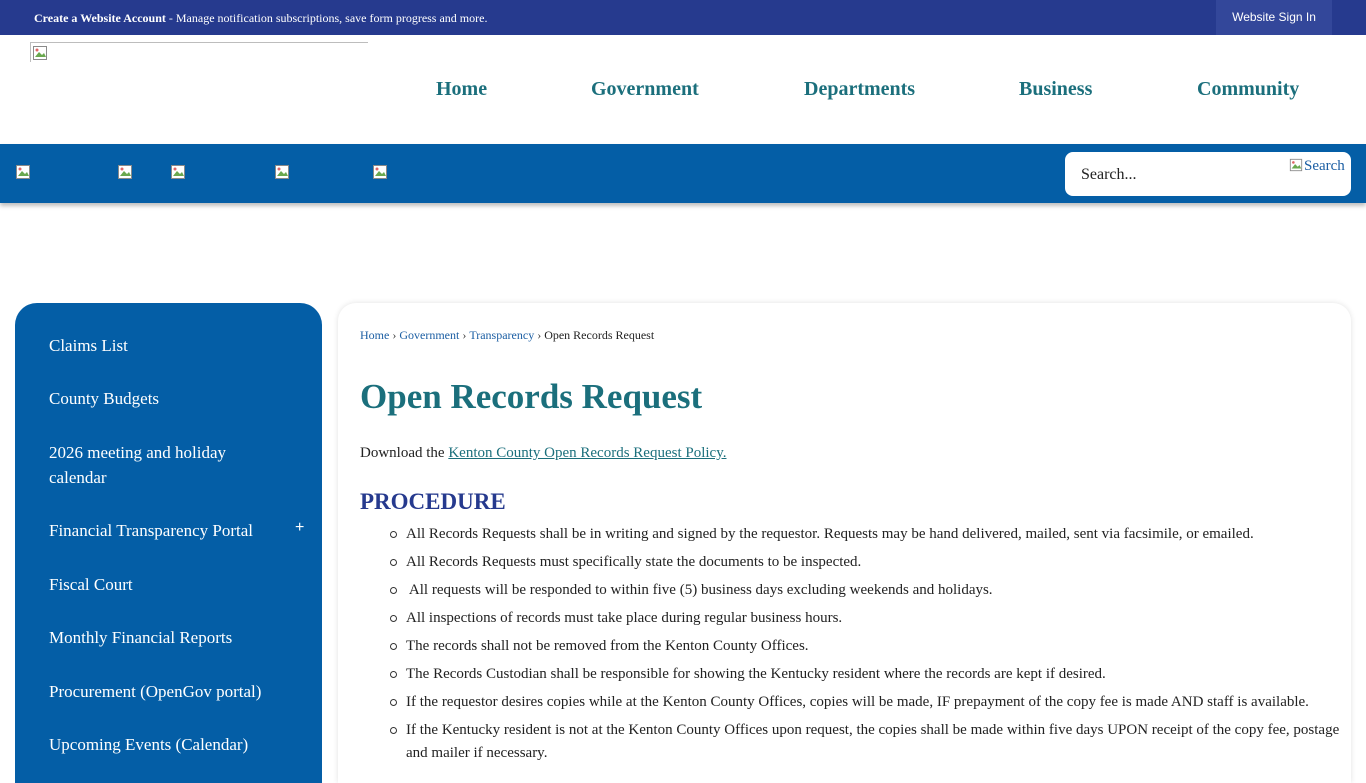 This screenshot has height=783, width=1366. I want to click on sidebar-item-monthly-financial-reports: Monthly Financial Reports, so click(164, 637).